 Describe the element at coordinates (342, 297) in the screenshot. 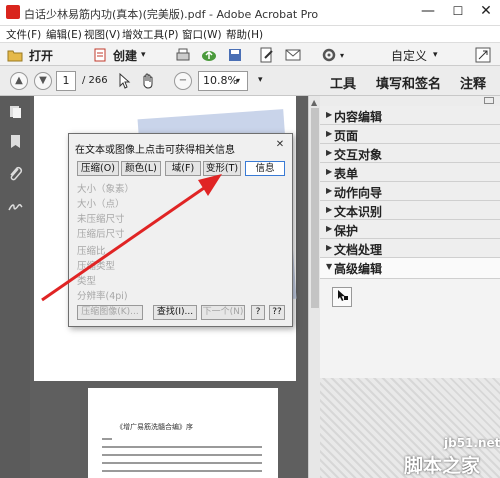

I see `touchup-object-tool-icon` at that location.